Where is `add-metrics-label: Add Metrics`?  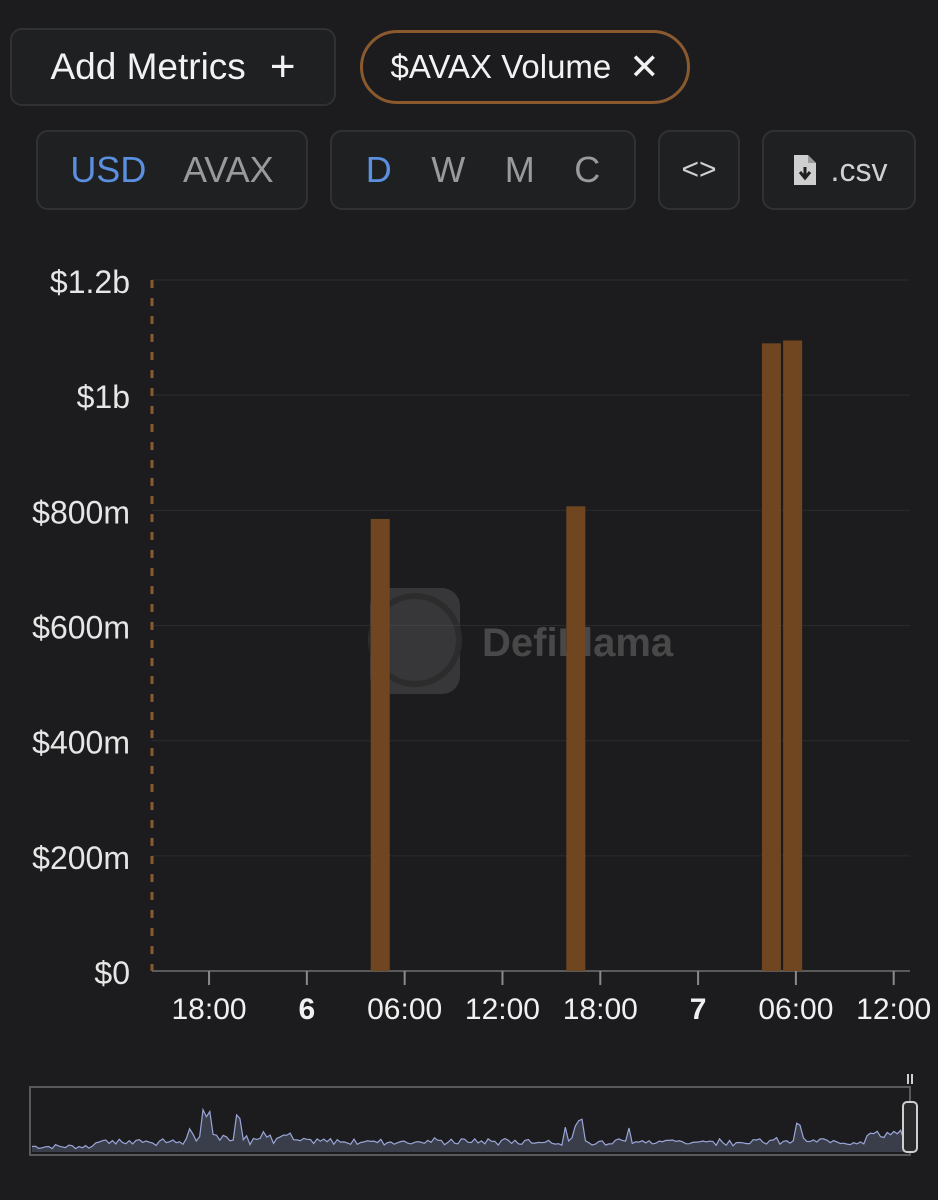
add-metrics-label: Add Metrics is located at coordinates (148, 66).